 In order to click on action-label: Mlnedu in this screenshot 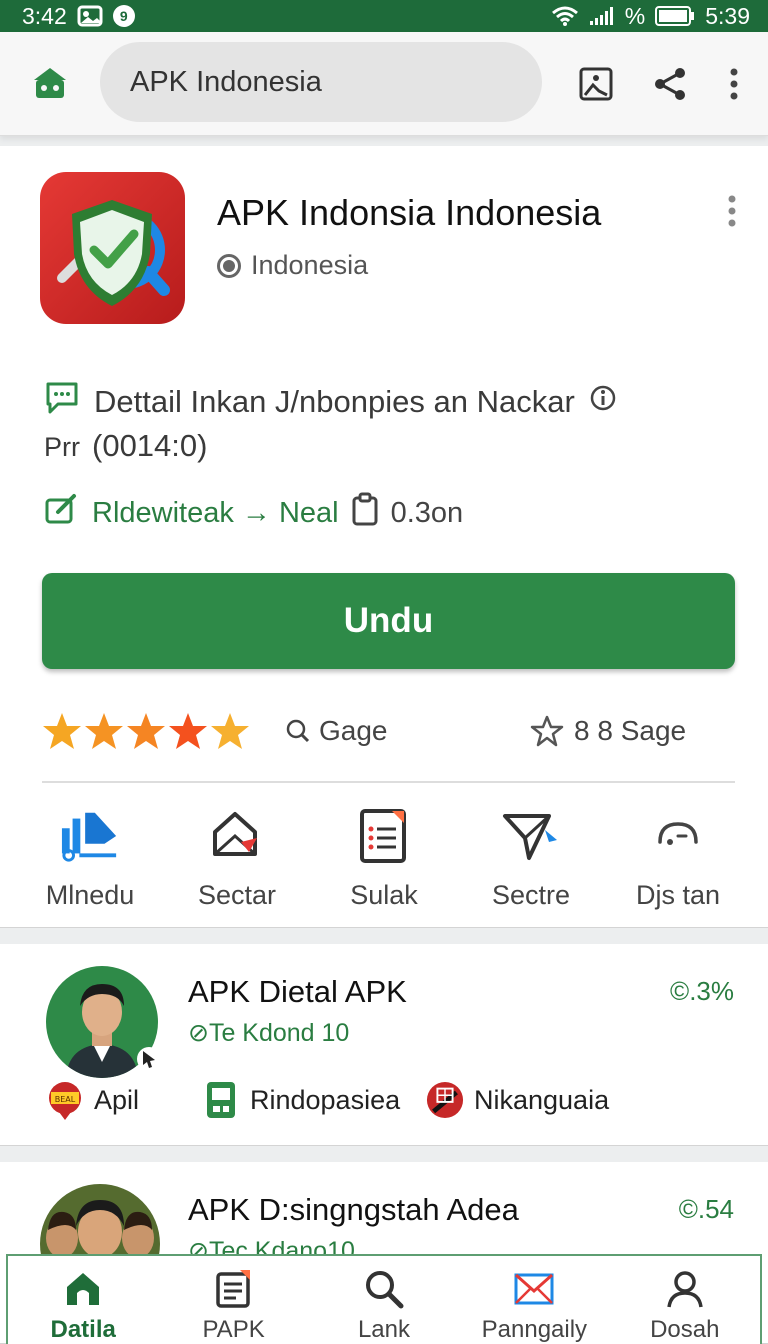, I will do `click(90, 895)`.